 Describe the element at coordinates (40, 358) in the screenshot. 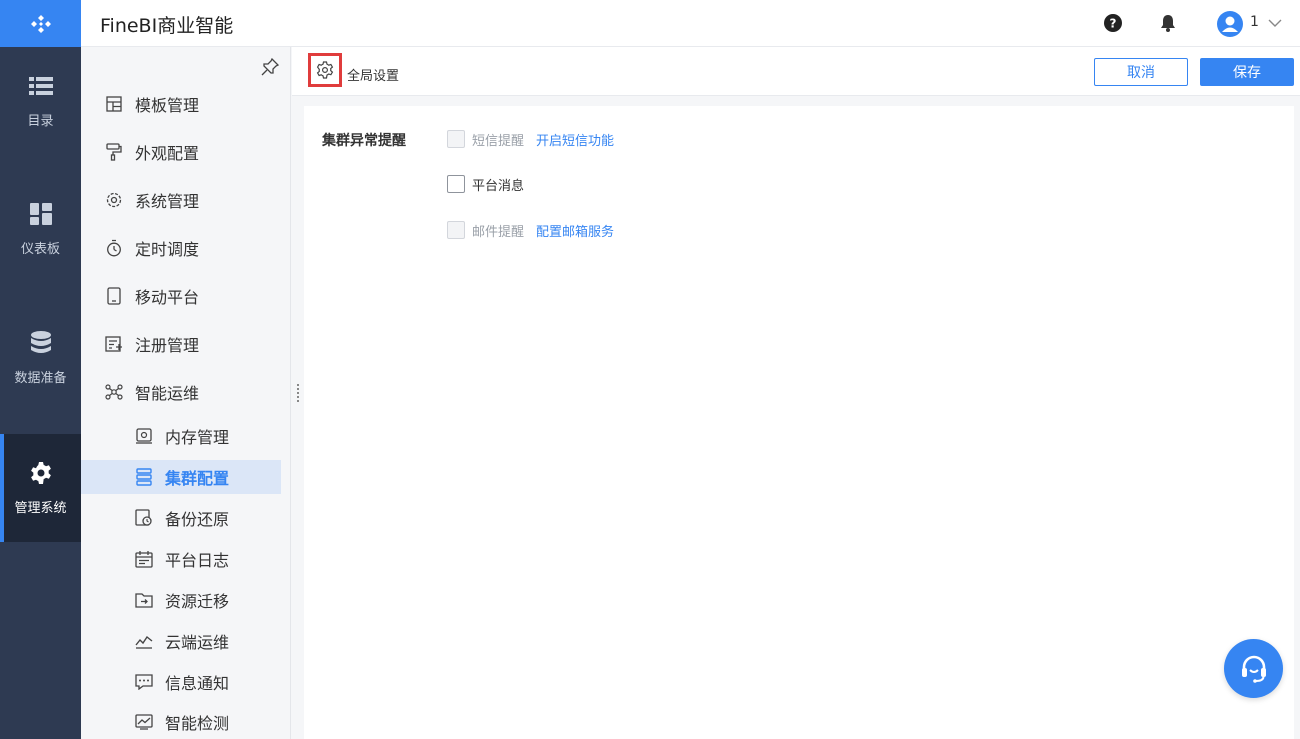

I see `rail-item-data-prep: 数据准备` at that location.